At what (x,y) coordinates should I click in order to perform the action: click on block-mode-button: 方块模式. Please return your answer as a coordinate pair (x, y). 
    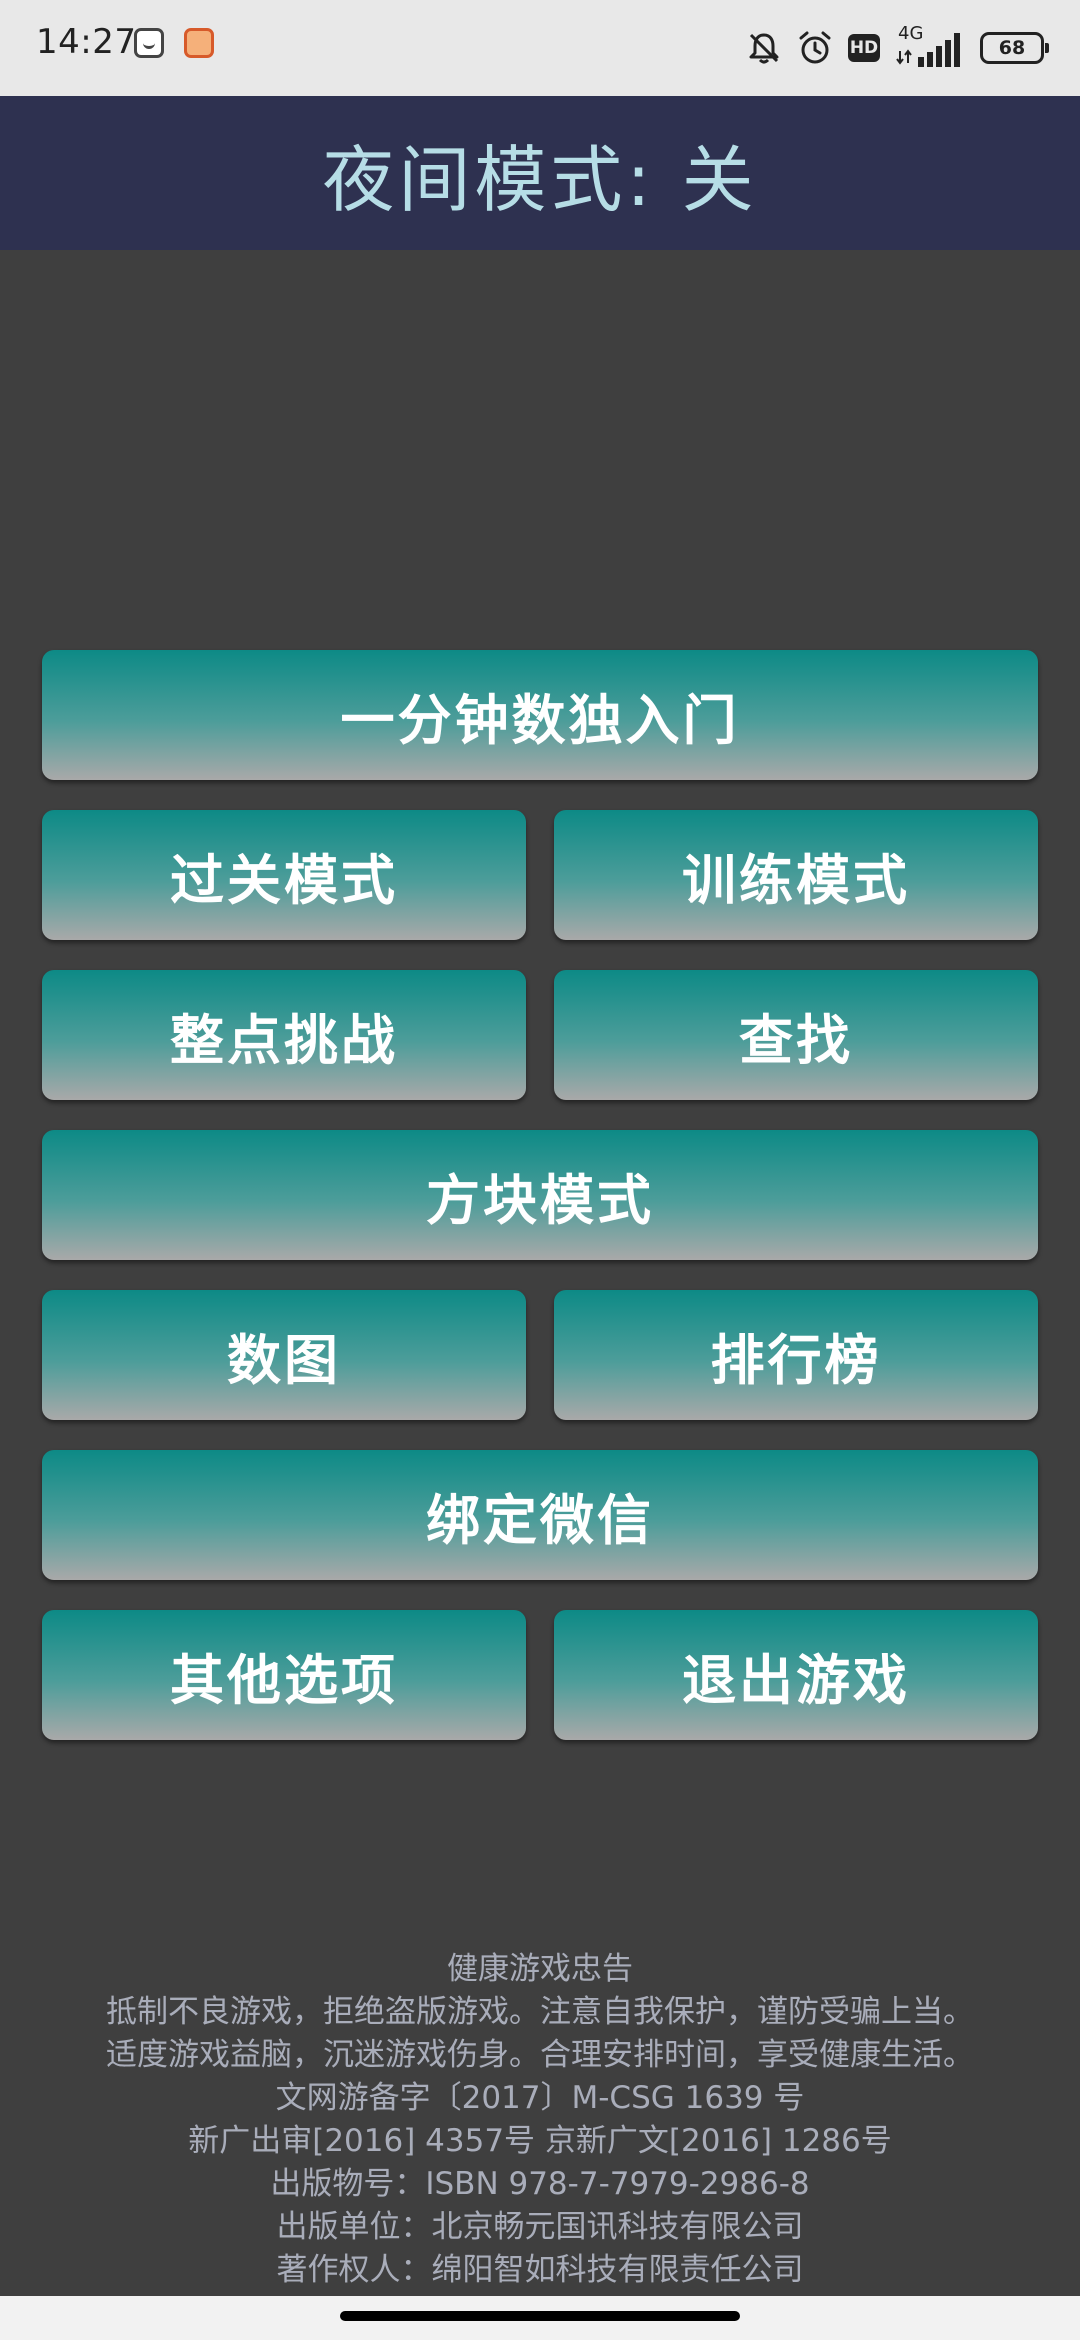
    Looking at the image, I should click on (540, 1195).